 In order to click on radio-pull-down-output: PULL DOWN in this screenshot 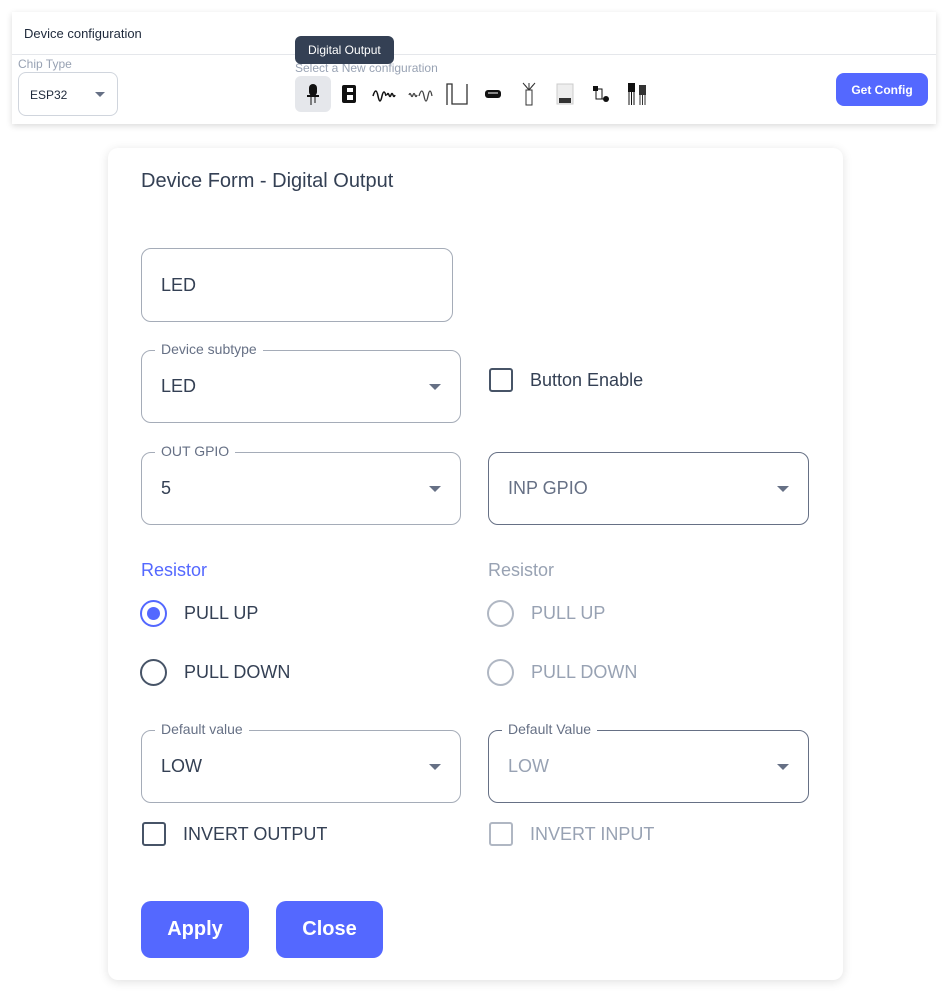, I will do `click(215, 672)`.